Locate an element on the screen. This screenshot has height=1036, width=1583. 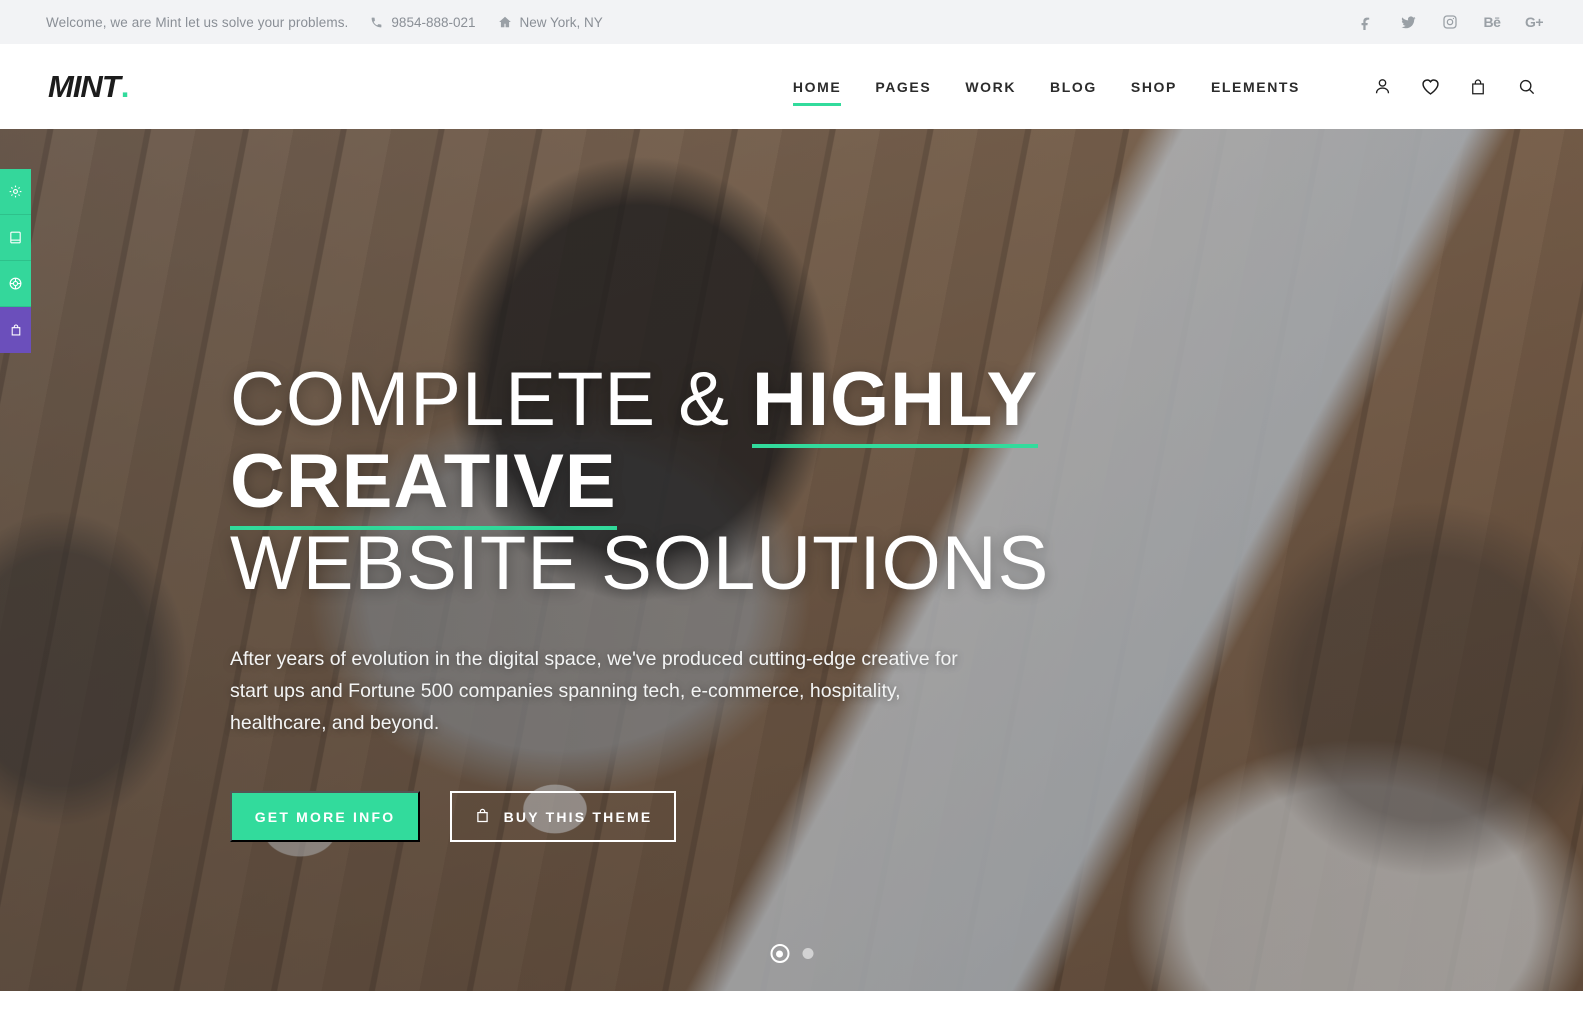
google-plus-icon: G+ is located at coordinates (1534, 22).